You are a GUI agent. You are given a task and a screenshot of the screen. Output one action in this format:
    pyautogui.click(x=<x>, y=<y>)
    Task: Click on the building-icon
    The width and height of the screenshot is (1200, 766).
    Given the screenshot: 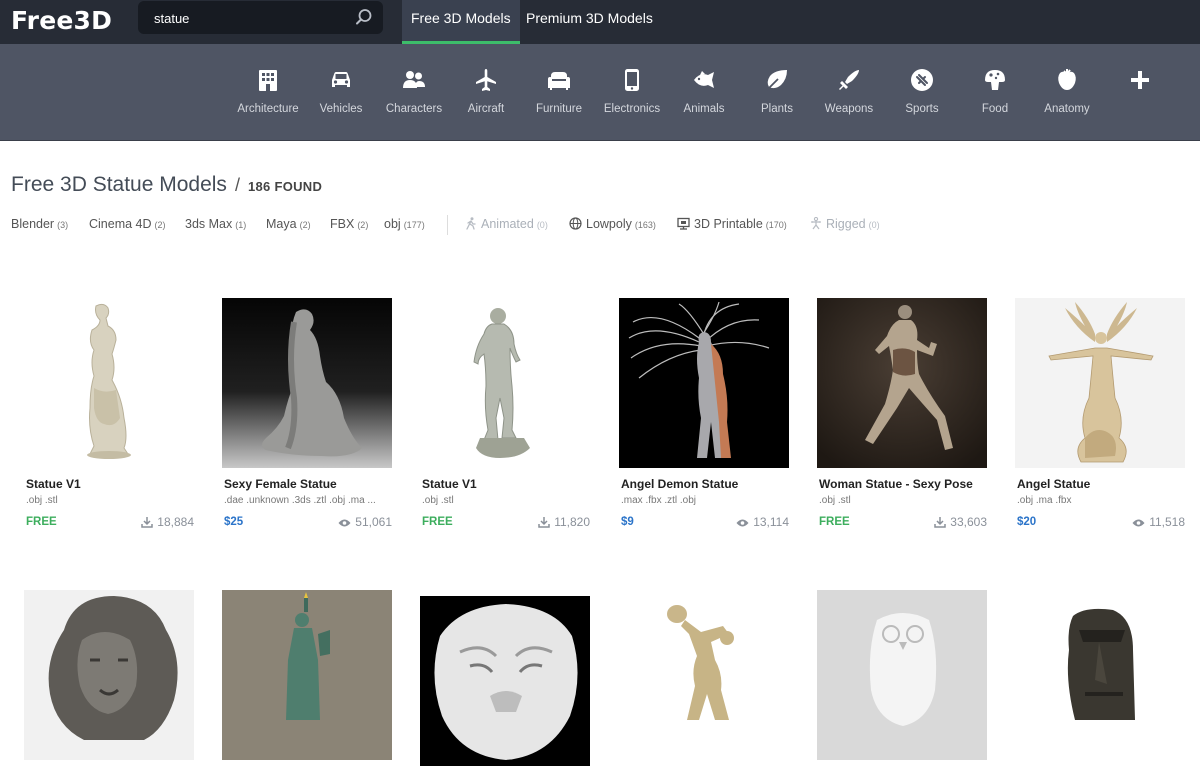 What is the action you would take?
    pyautogui.click(x=268, y=80)
    